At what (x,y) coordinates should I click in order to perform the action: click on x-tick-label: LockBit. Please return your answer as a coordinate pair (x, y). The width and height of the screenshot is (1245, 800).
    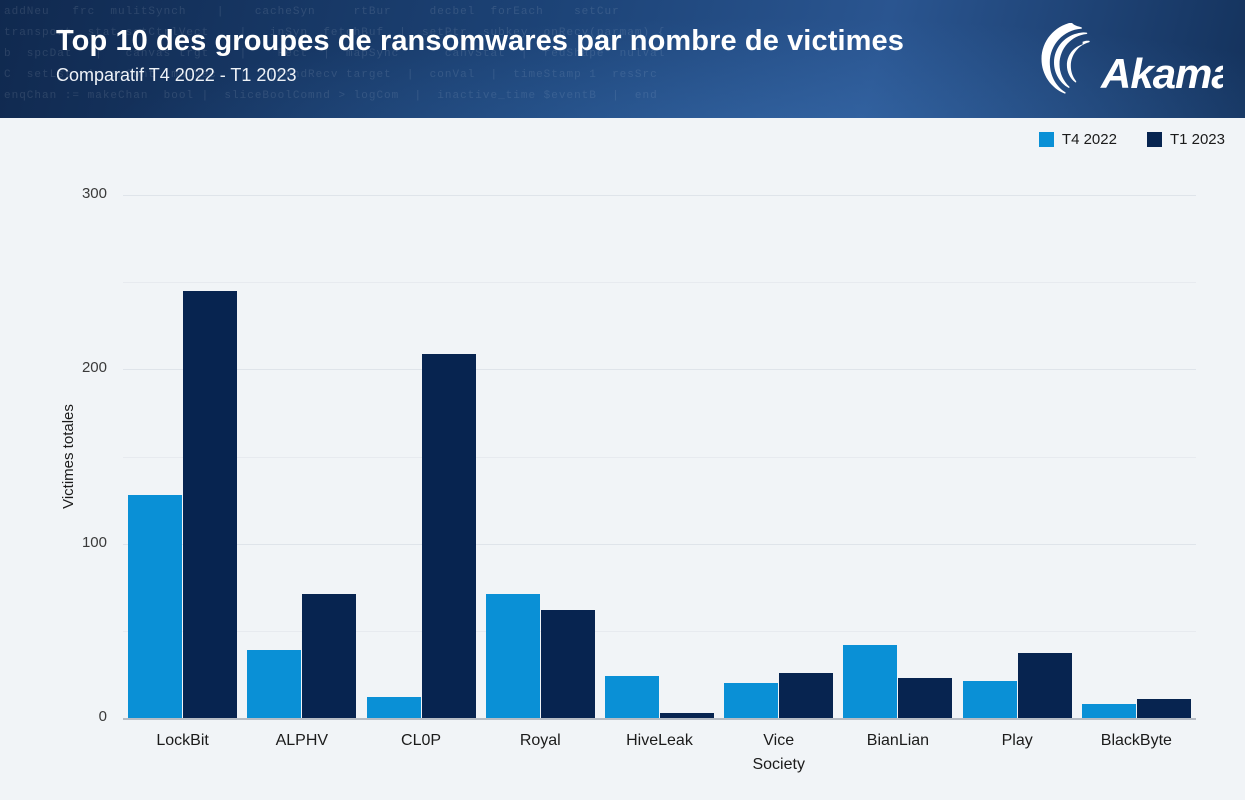
    Looking at the image, I should click on (182, 740).